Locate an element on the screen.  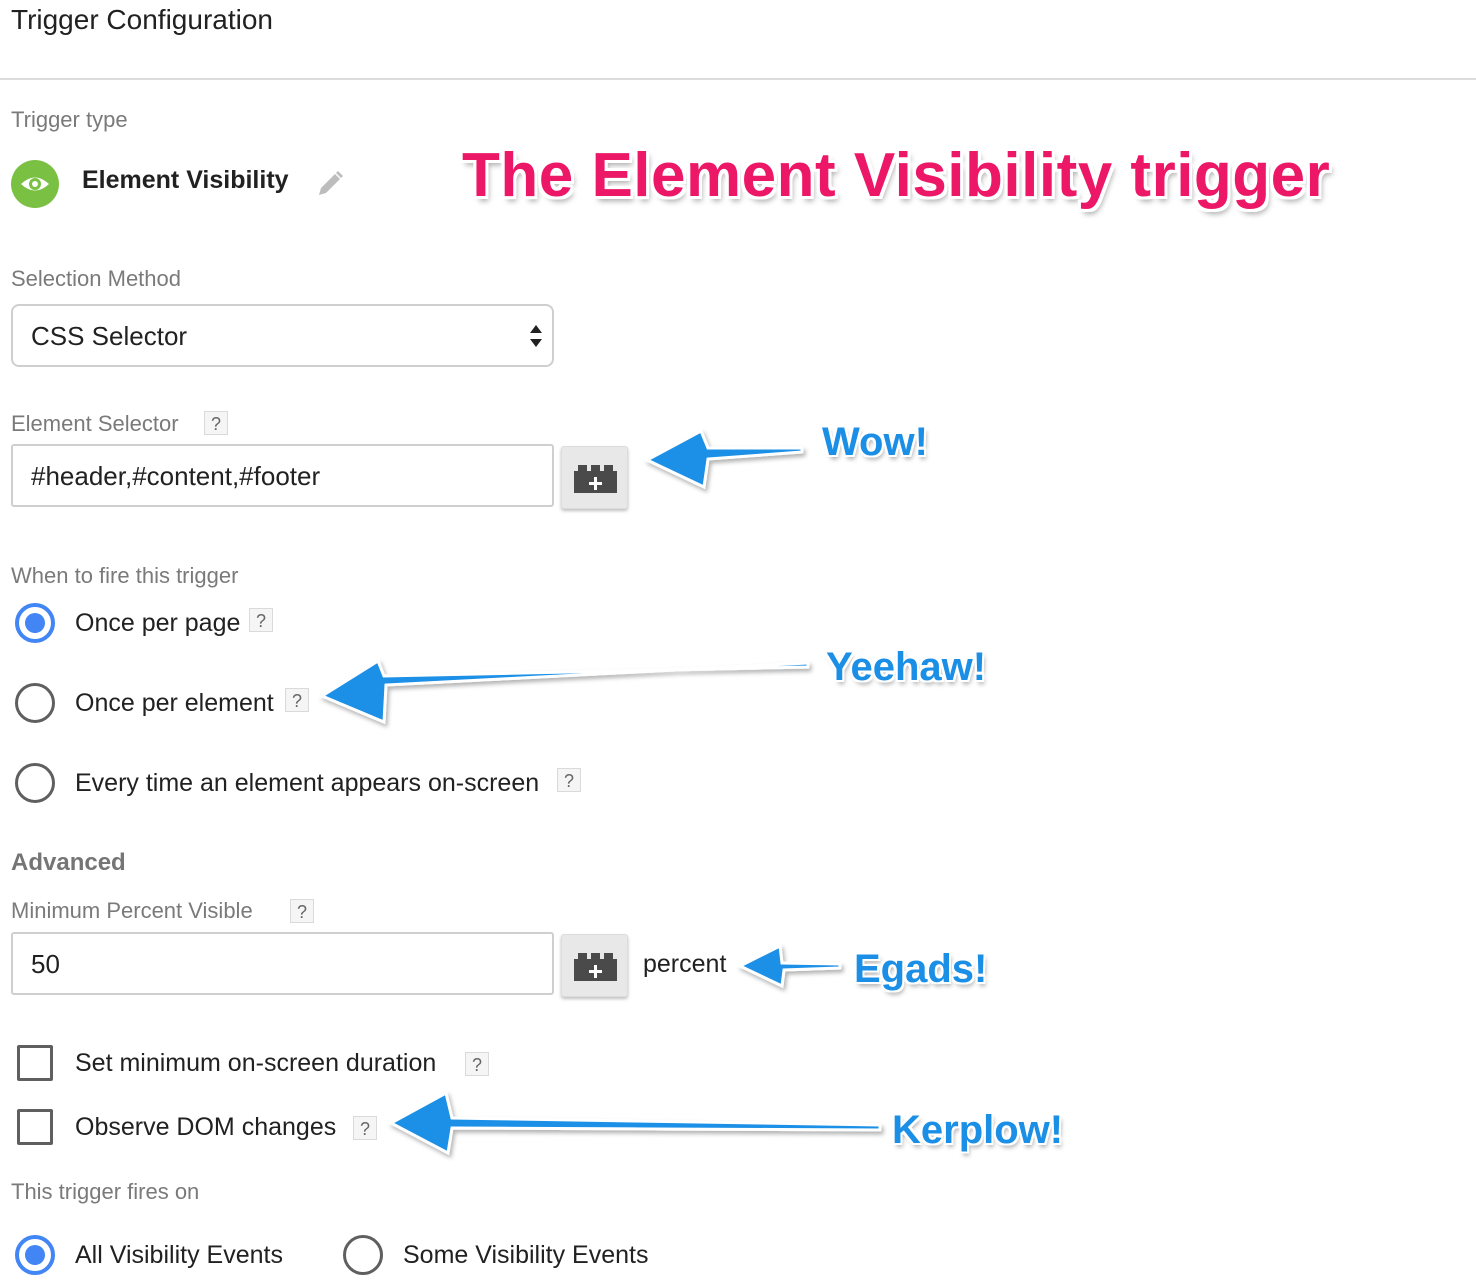
arrow-kerplow is located at coordinates (634, 1123).